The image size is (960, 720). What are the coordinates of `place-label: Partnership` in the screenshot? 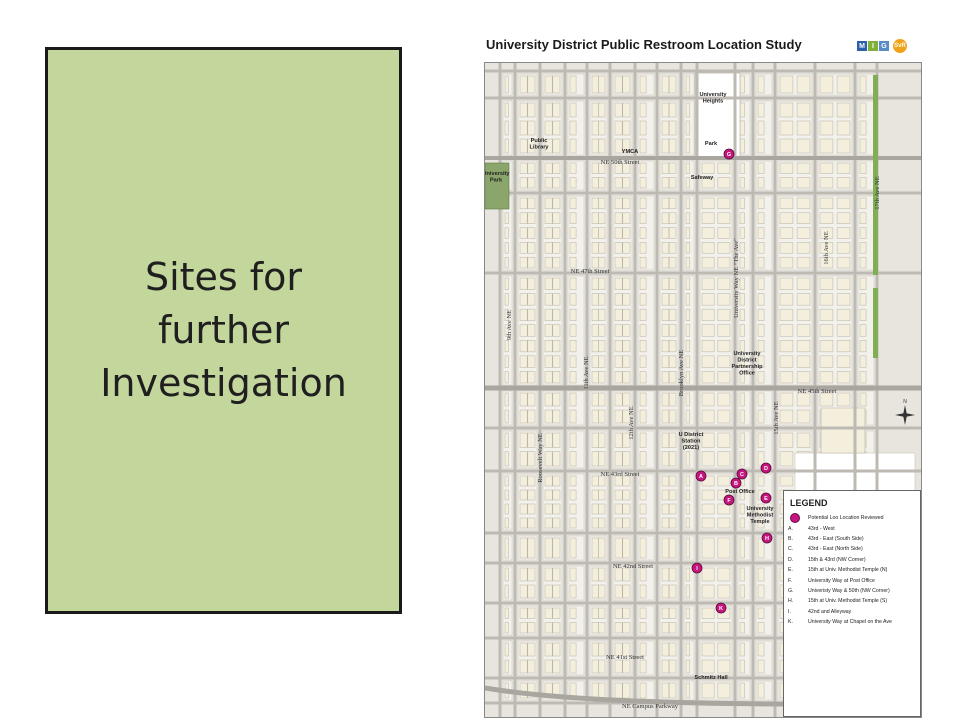 It's located at (747, 367).